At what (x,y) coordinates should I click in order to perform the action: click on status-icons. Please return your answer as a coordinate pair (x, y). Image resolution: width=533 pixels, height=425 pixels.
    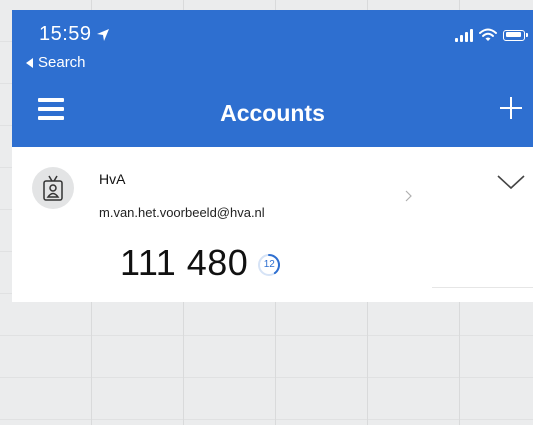
    Looking at the image, I should click on (491, 35).